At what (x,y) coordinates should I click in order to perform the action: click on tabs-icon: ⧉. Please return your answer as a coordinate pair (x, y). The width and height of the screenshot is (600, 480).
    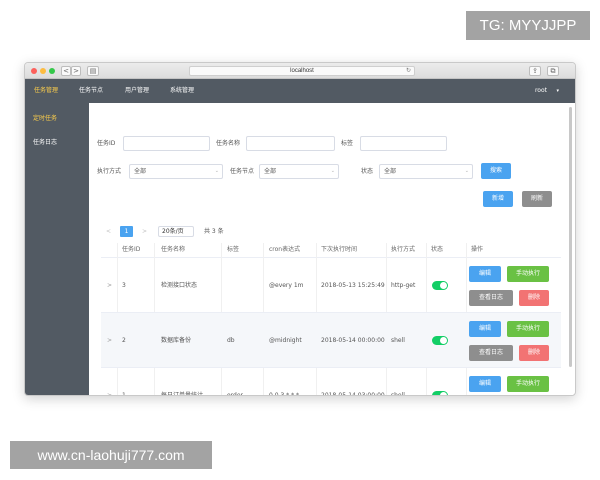
    Looking at the image, I should click on (553, 71).